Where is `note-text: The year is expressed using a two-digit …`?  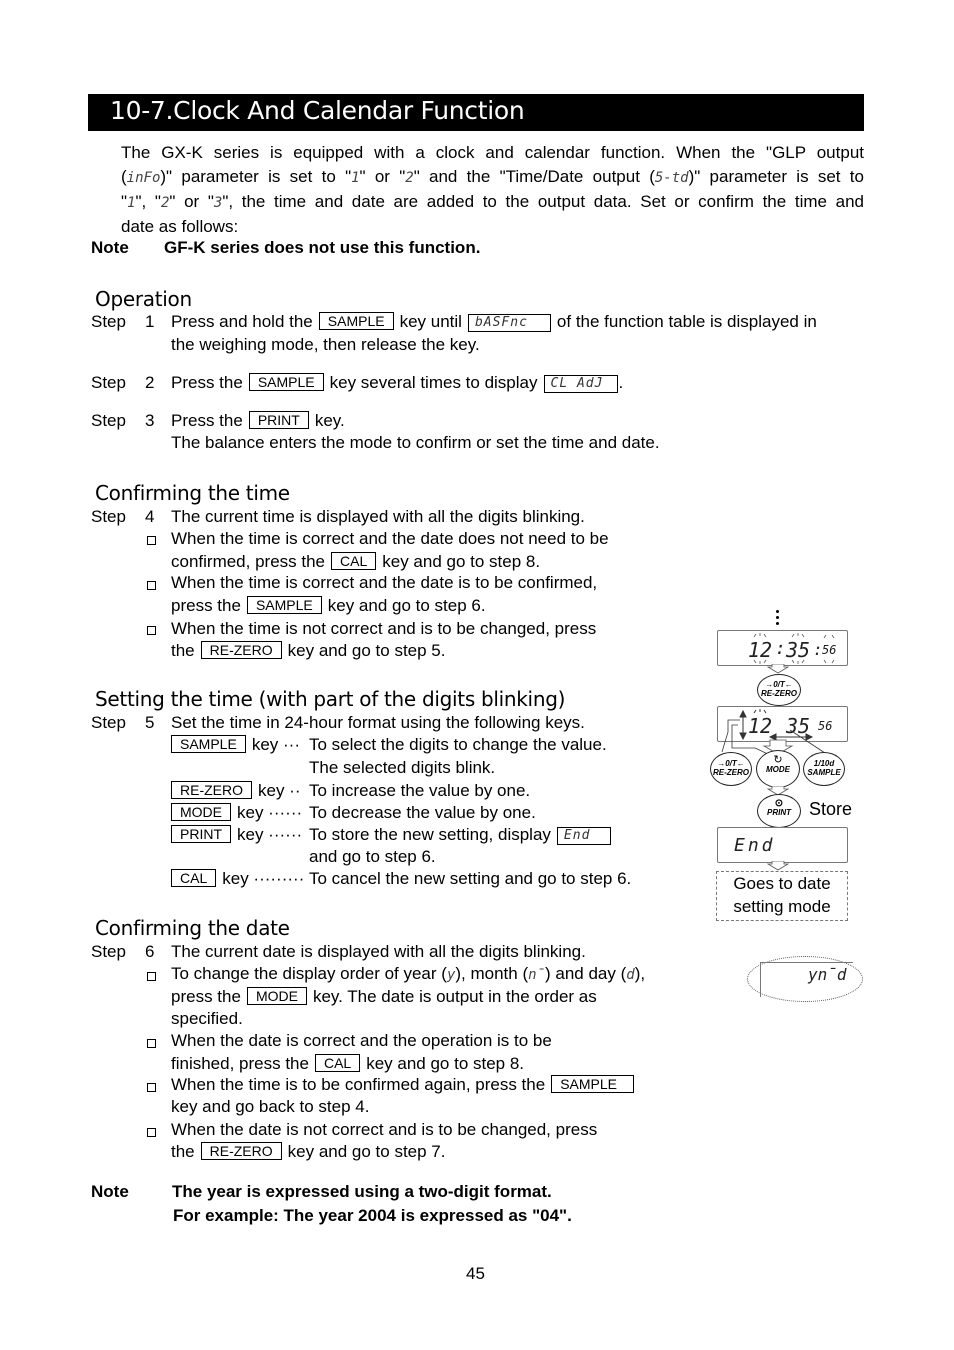 note-text: The year is expressed using a two-digit … is located at coordinates (362, 1191).